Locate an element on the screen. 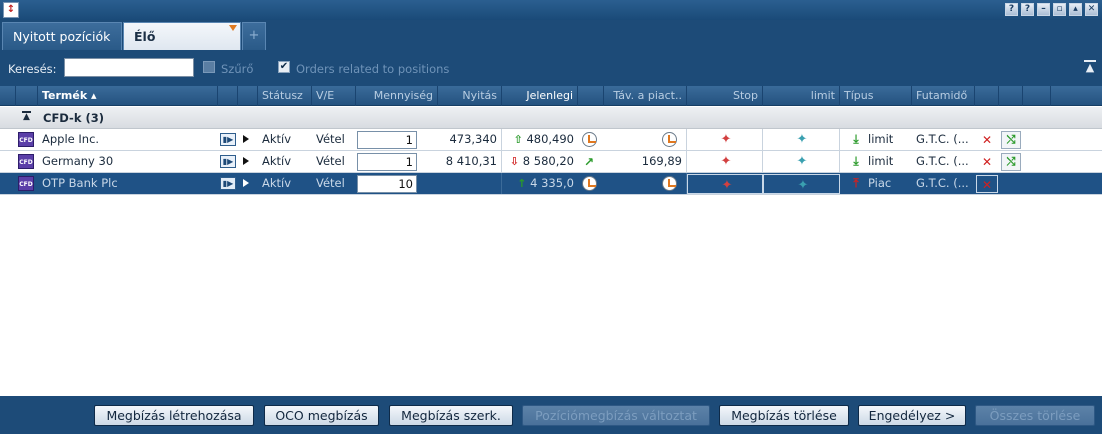  search-input is located at coordinates (129, 67).